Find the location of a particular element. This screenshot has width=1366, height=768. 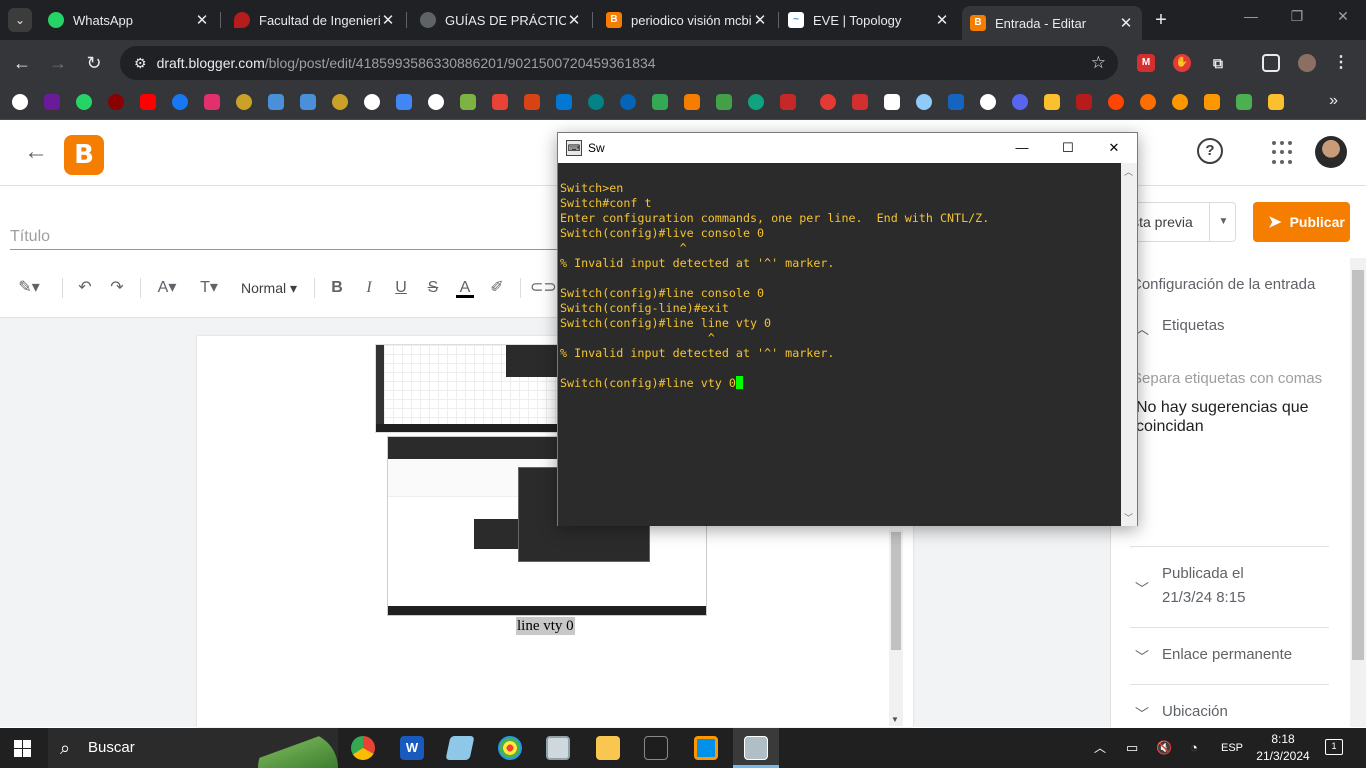

google-icon is located at coordinates (988, 102).